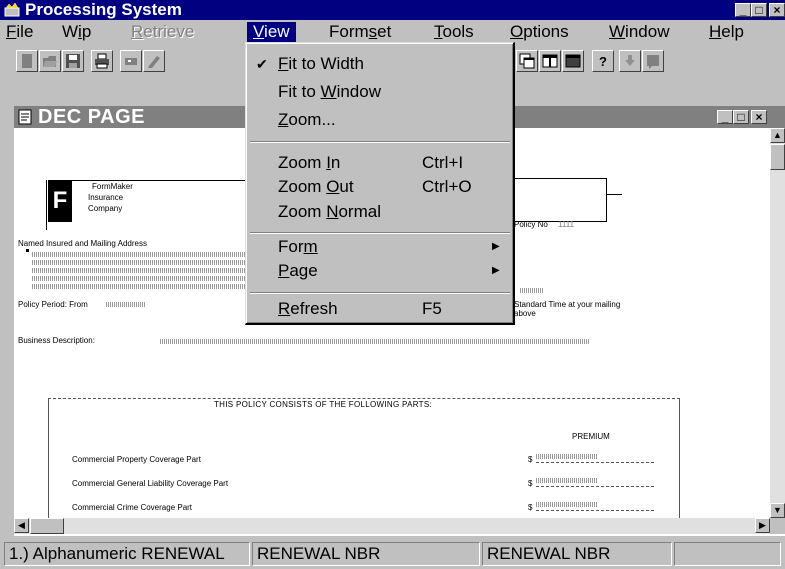 The height and width of the screenshot is (569, 785). Describe the element at coordinates (136, 459) in the screenshot. I see `part-label-1: Commercial Property Coverage Part` at that location.